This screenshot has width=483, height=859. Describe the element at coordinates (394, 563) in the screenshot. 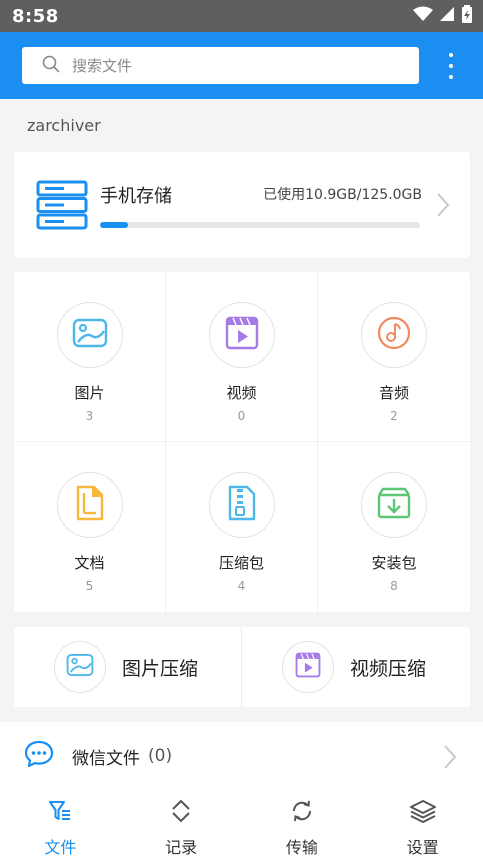

I see `category-name: 安装包` at that location.